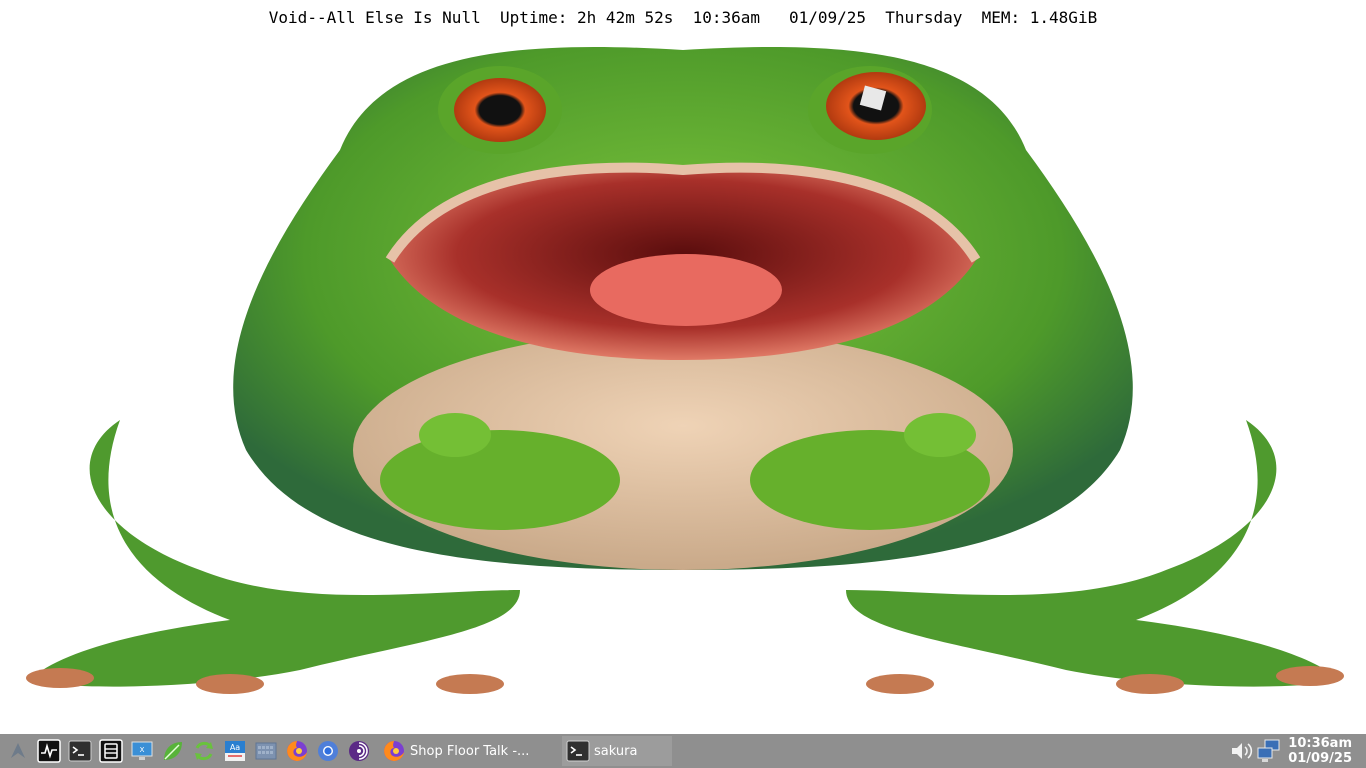 The image size is (1366, 768). What do you see at coordinates (18, 751) in the screenshot?
I see `app-menu-icon` at bounding box center [18, 751].